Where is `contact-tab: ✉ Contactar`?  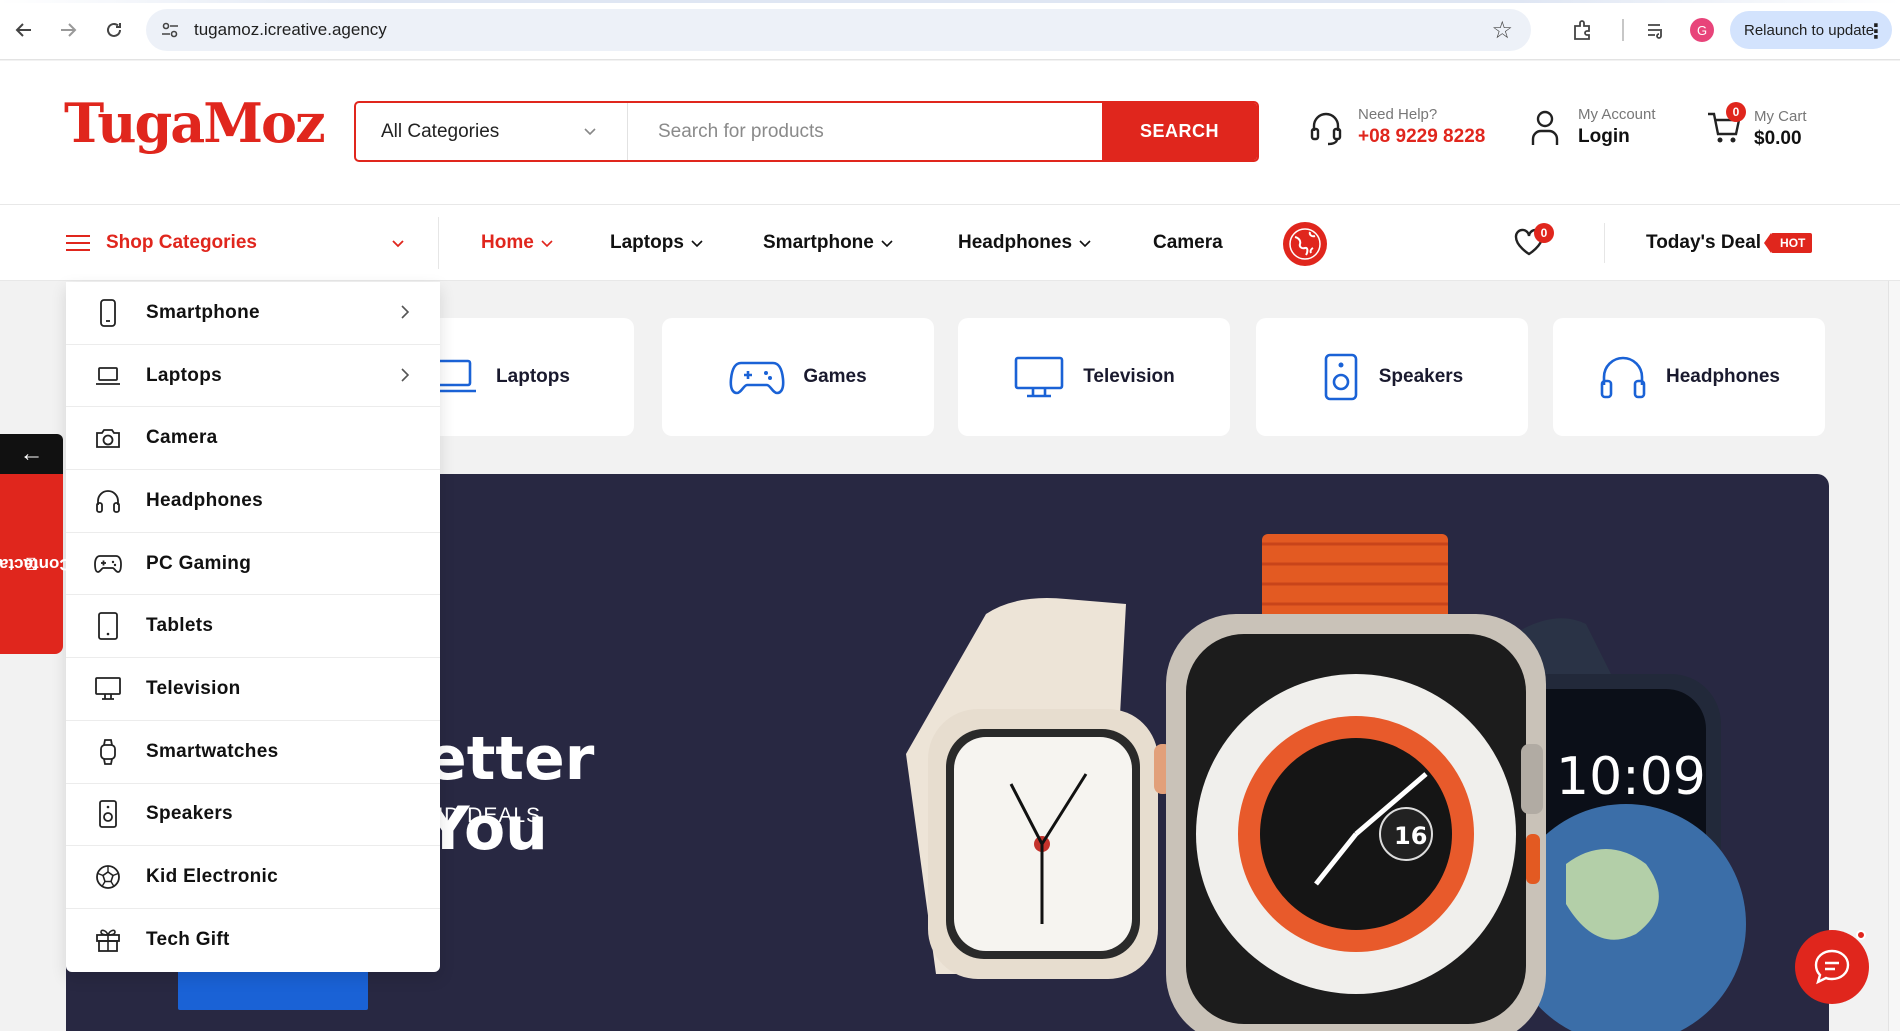
contact-tab: ✉ Contactar is located at coordinates (35, 564).